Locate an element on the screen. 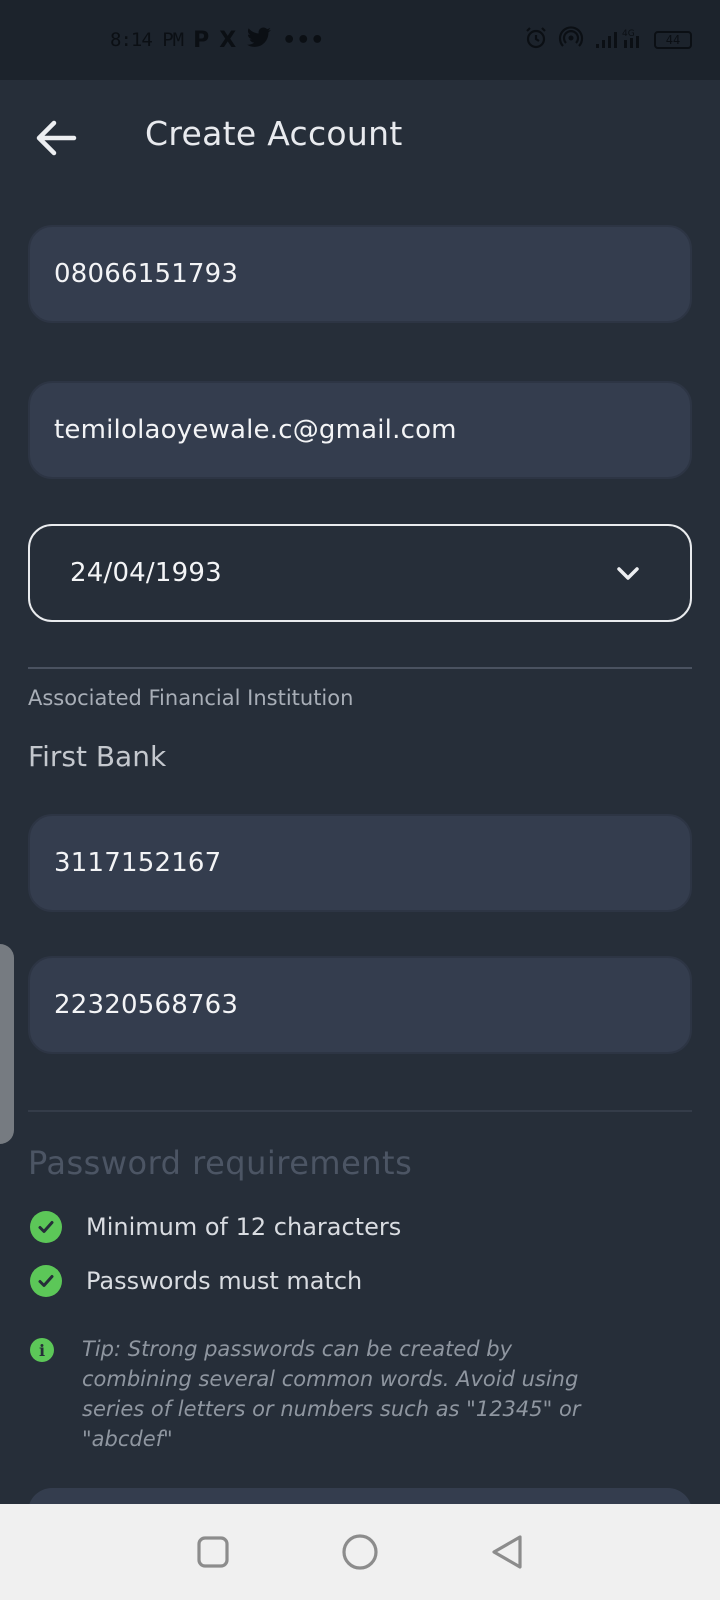 The height and width of the screenshot is (1600, 720). requirement-label: Passwords must match is located at coordinates (224, 1281).